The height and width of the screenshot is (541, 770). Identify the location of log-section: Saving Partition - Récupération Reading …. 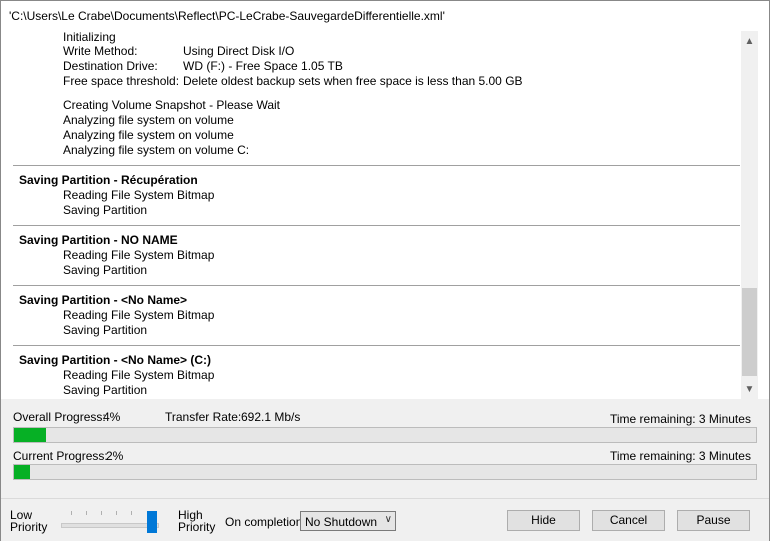
(371, 195).